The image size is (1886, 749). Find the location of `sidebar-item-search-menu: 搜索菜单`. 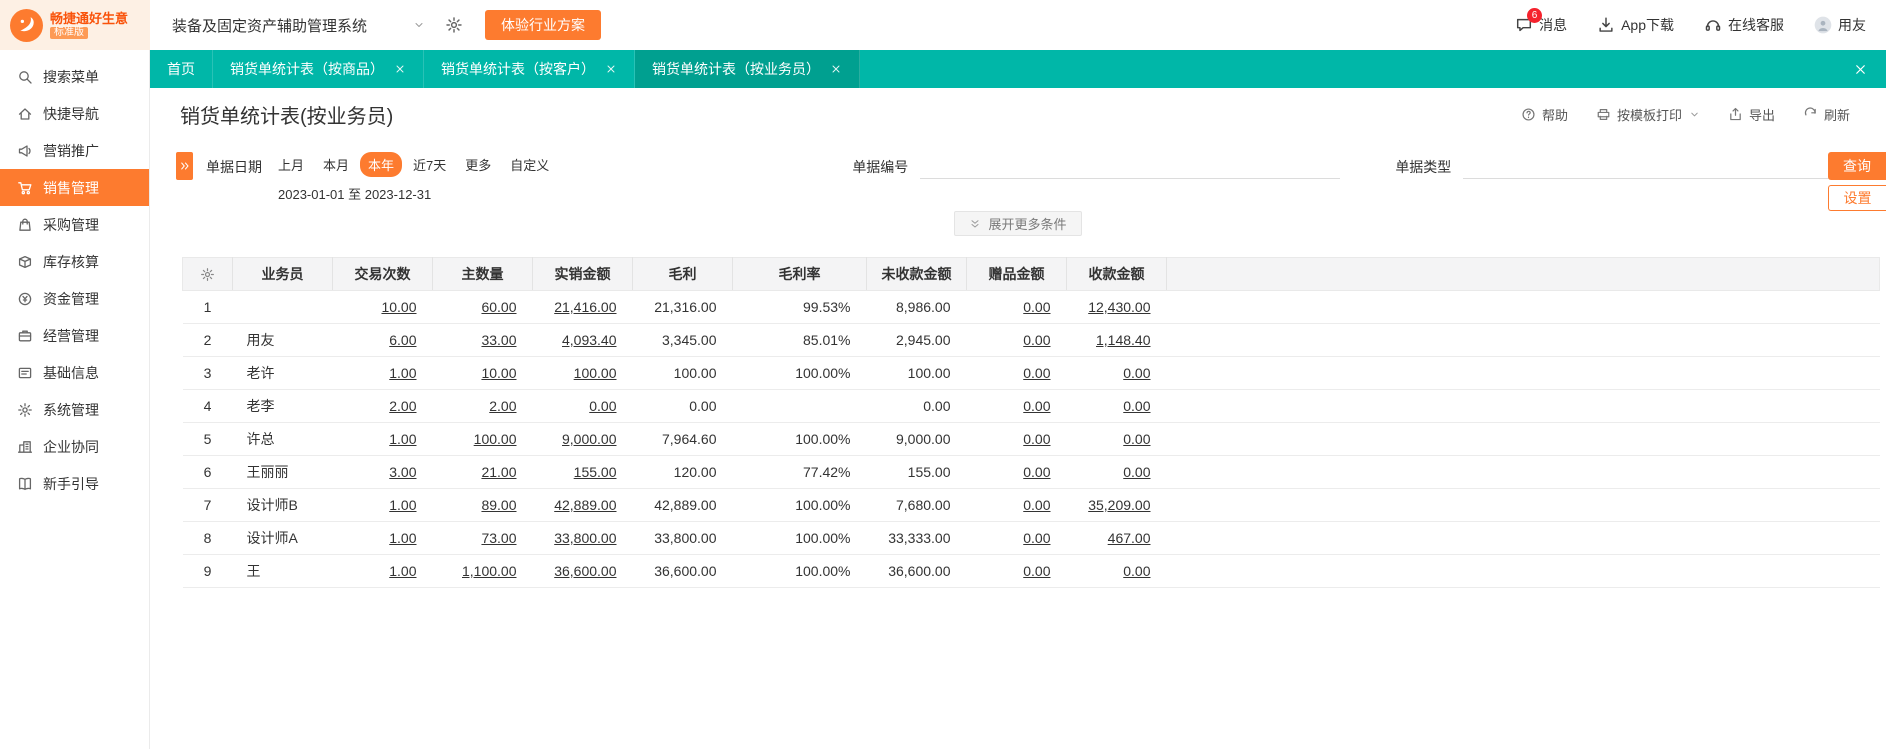

sidebar-item-search-menu: 搜索菜单 is located at coordinates (74, 76).